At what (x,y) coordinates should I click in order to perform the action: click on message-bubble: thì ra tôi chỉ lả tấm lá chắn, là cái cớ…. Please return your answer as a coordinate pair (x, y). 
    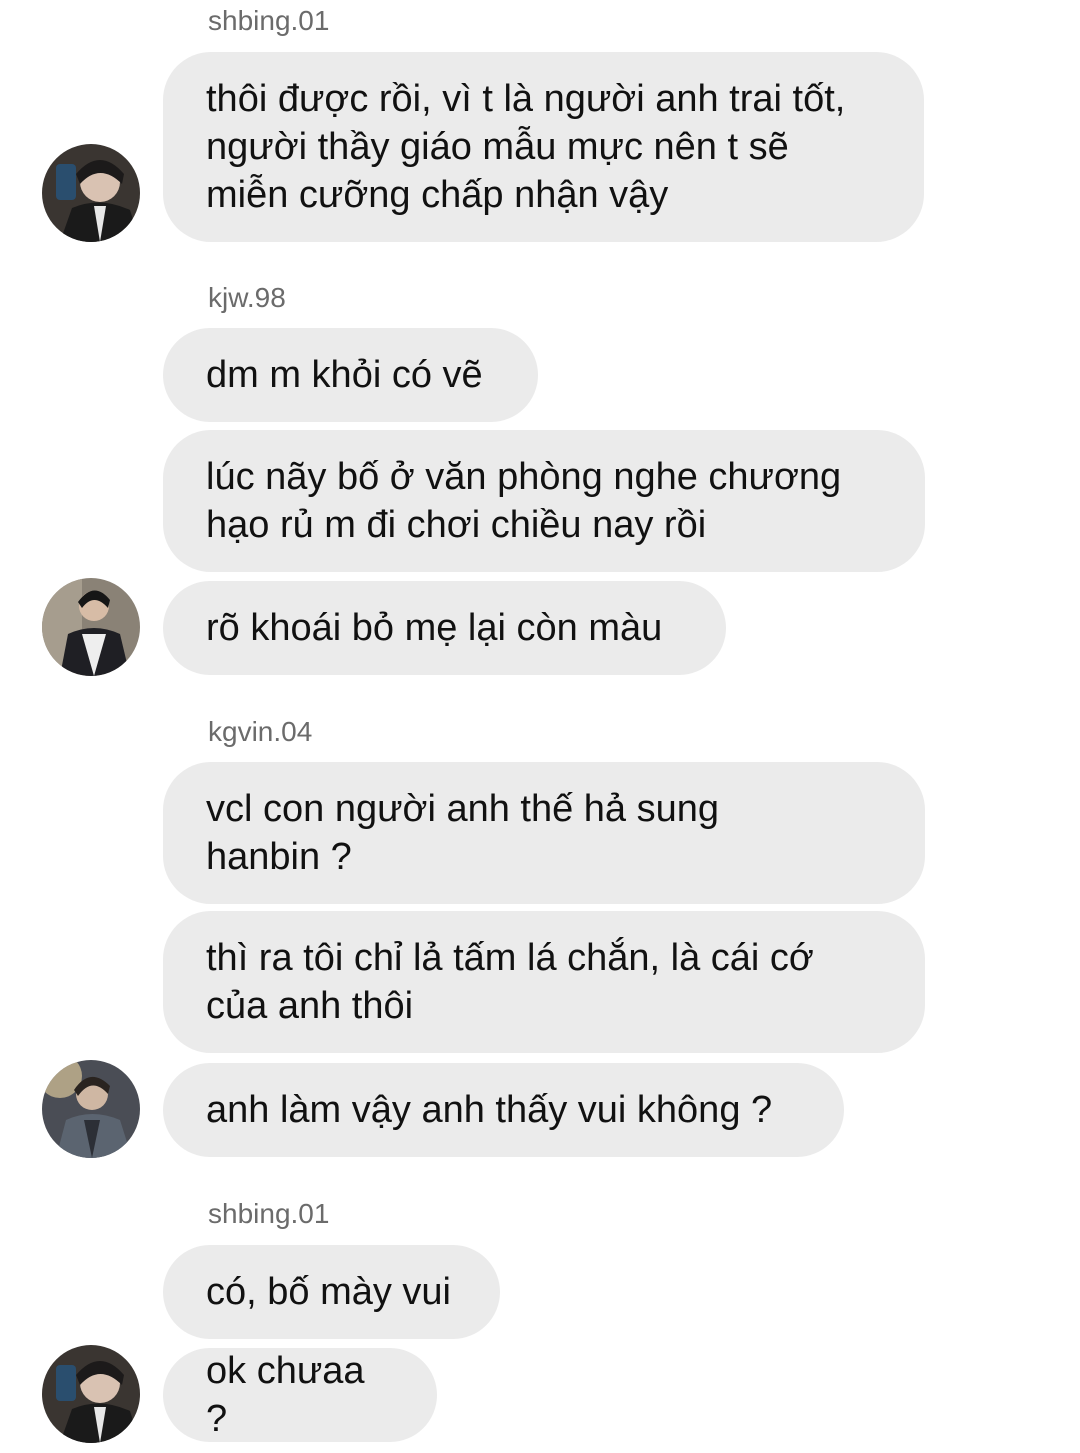
    Looking at the image, I should click on (544, 982).